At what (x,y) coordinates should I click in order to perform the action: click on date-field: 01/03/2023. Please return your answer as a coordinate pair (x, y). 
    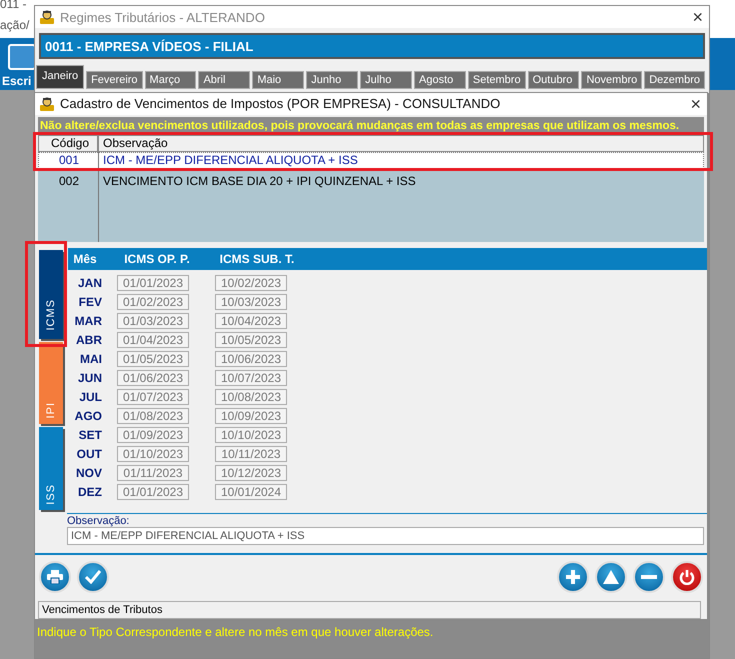
    Looking at the image, I should click on (153, 320).